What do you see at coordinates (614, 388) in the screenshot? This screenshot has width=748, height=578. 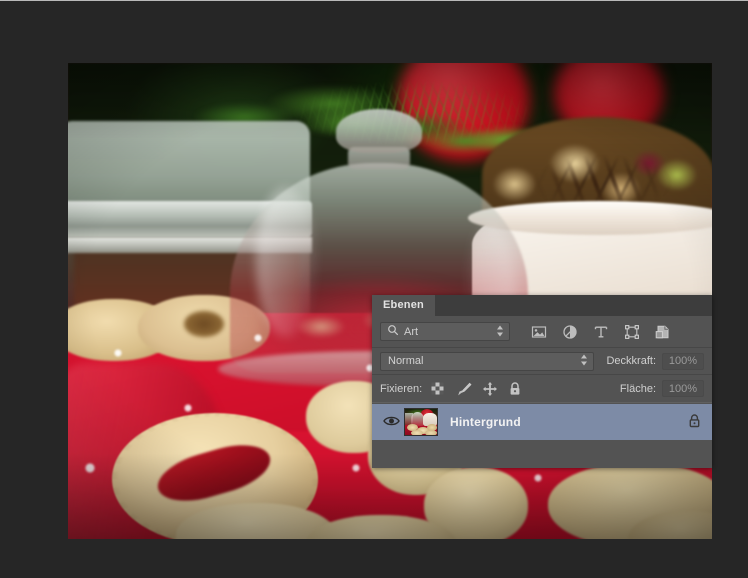 I see `fill-control: Fläche: 100%` at bounding box center [614, 388].